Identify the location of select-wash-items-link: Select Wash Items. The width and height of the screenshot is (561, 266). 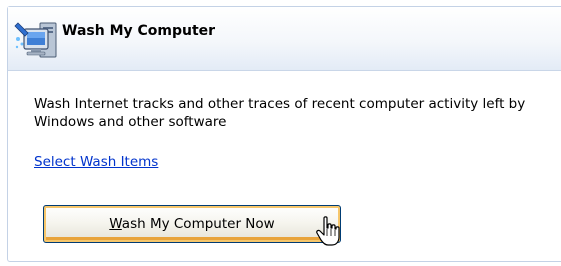
(96, 162).